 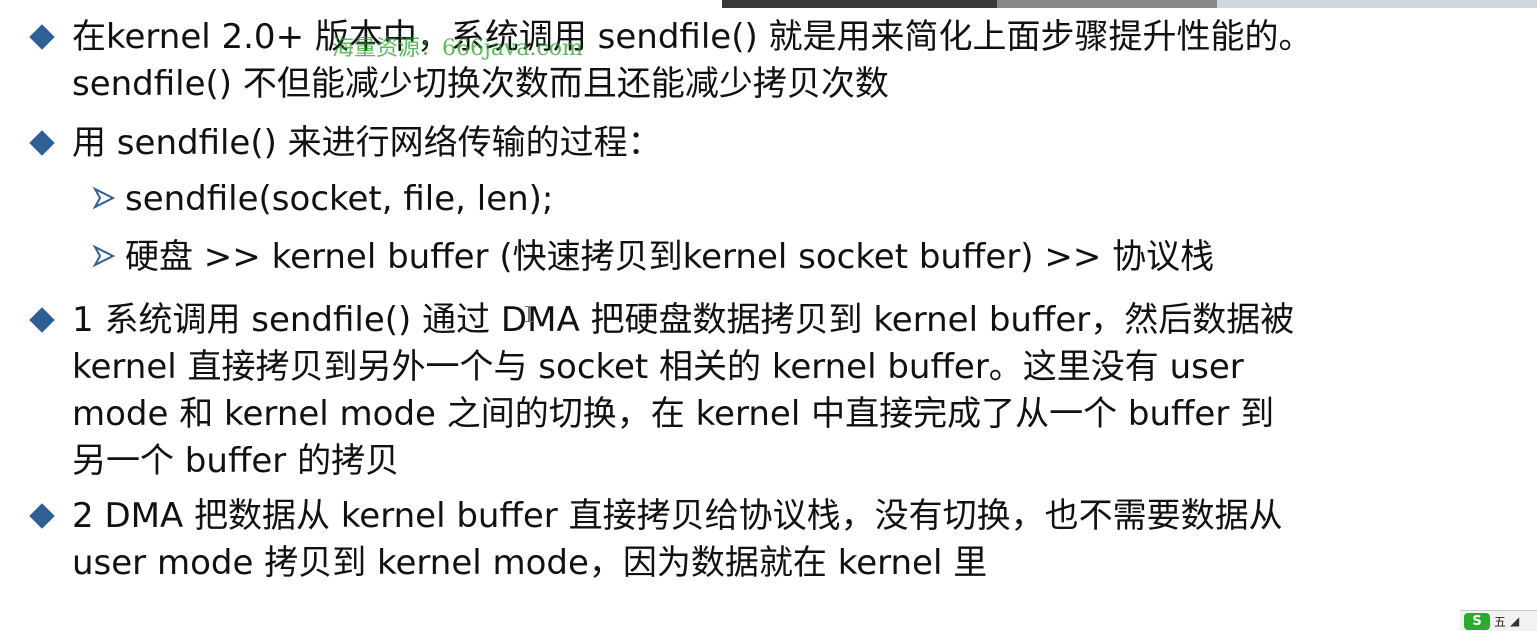 What do you see at coordinates (457, 48) in the screenshot?
I see `watermark: 海量资源：666java.com` at bounding box center [457, 48].